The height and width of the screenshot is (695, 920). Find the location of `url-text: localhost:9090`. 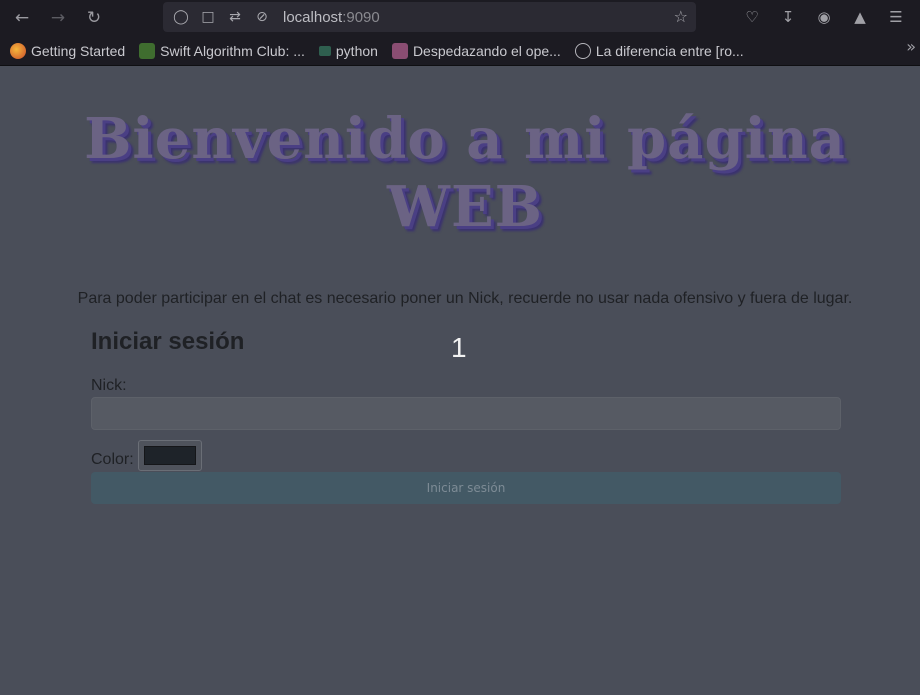

url-text: localhost:9090 is located at coordinates (331, 17).